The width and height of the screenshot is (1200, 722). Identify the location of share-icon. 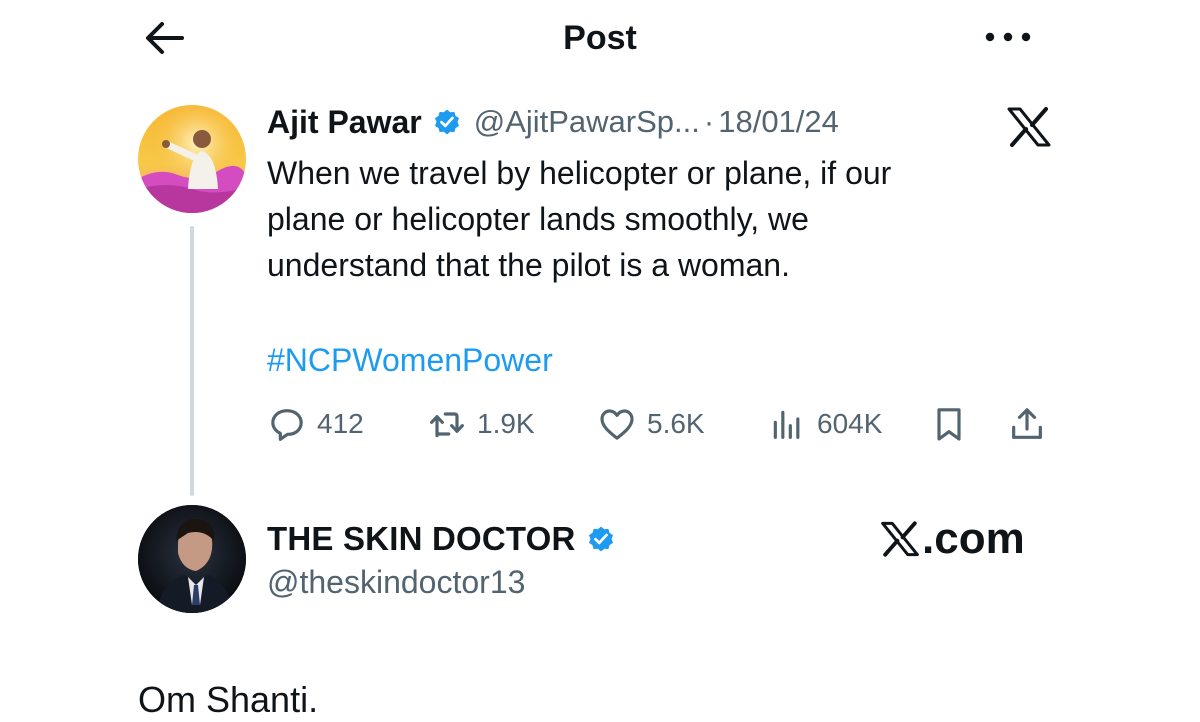
(1027, 423).